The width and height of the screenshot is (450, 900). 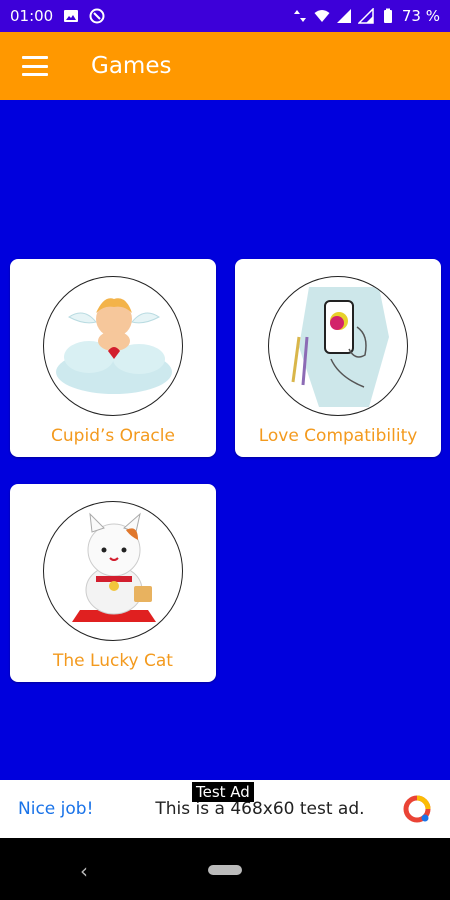 I want to click on test-ad-tag: Test Ad, so click(x=223, y=792).